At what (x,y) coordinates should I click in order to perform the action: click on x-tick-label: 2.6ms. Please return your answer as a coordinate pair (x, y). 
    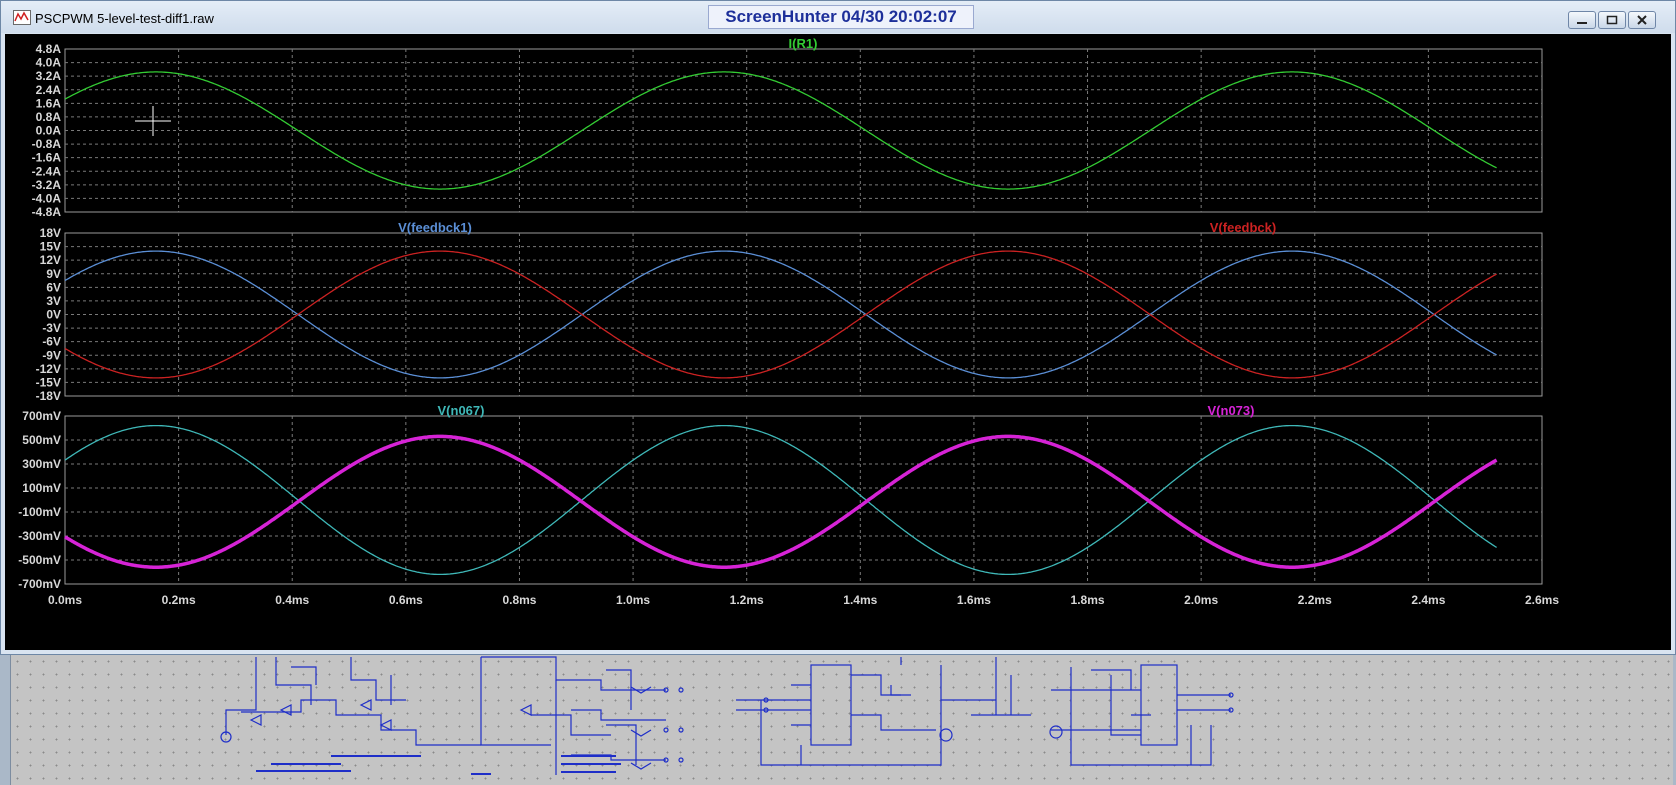
    Looking at the image, I should click on (1542, 600).